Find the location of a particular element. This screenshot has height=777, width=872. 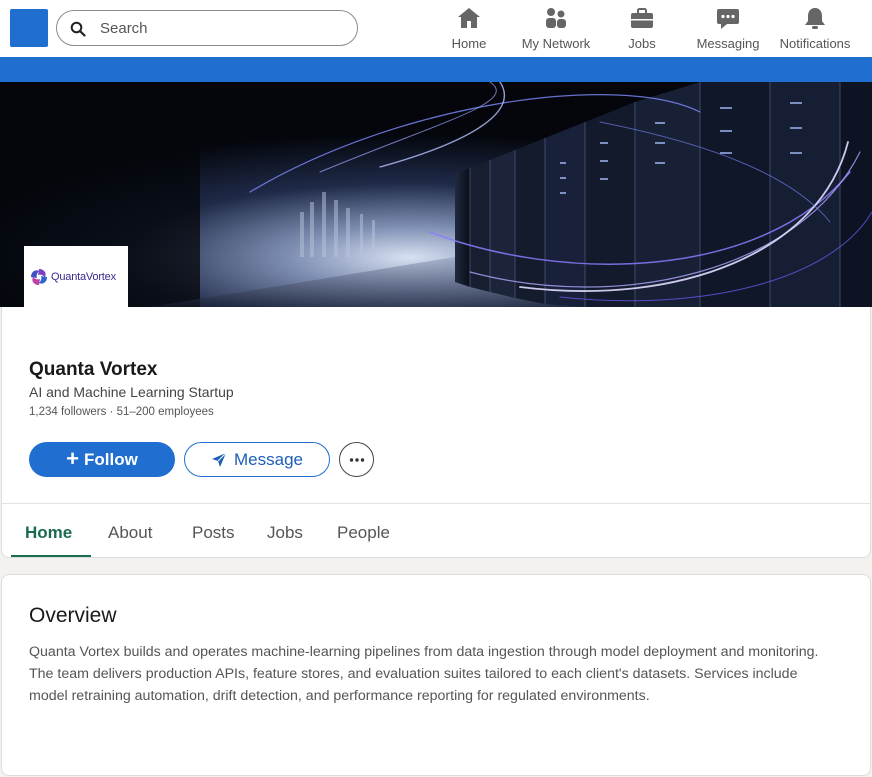

nav-notifications-label: Notifications is located at coordinates (815, 43).